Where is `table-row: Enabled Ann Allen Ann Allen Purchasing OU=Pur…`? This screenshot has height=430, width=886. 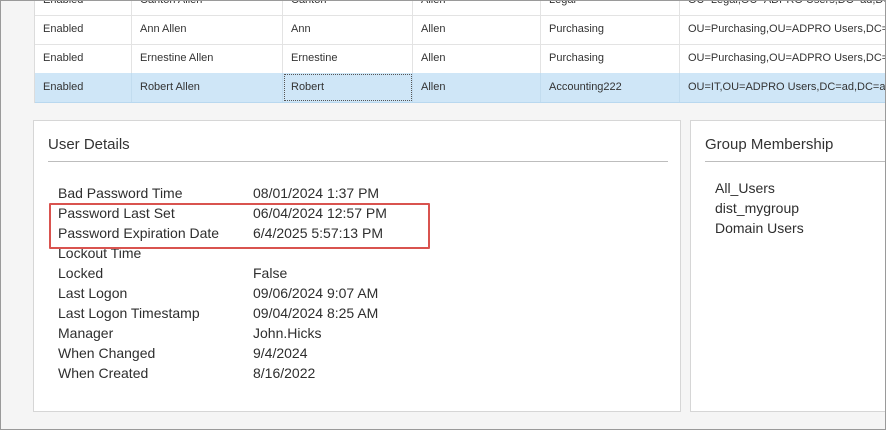 table-row: Enabled Ann Allen Ann Allen Purchasing OU=Pur… is located at coordinates (460, 30).